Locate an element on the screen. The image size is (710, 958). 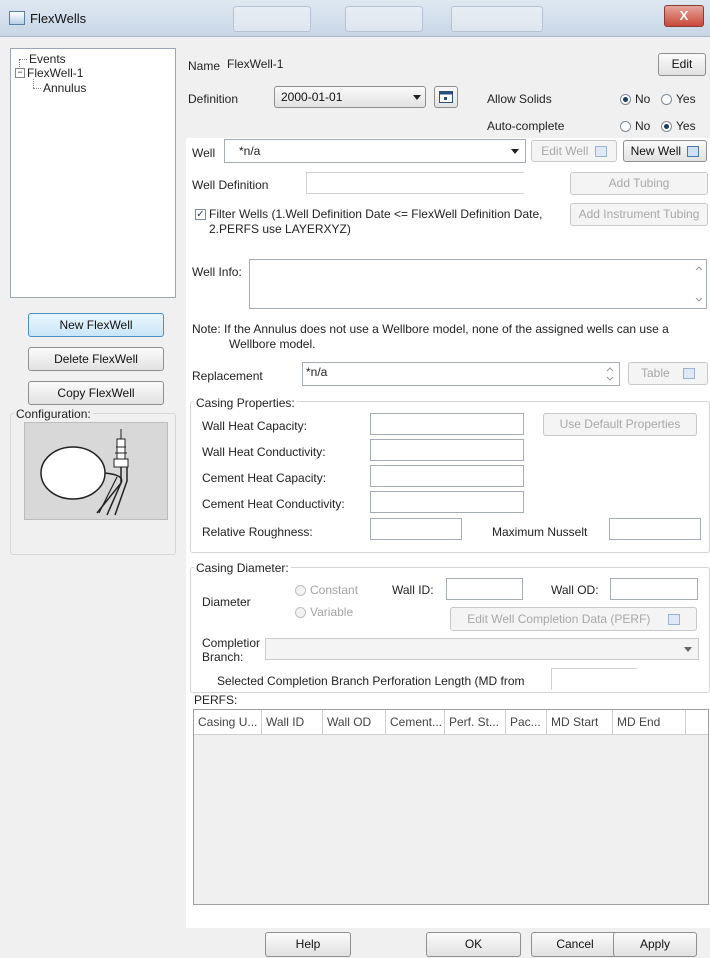
table-icon is located at coordinates (693, 152).